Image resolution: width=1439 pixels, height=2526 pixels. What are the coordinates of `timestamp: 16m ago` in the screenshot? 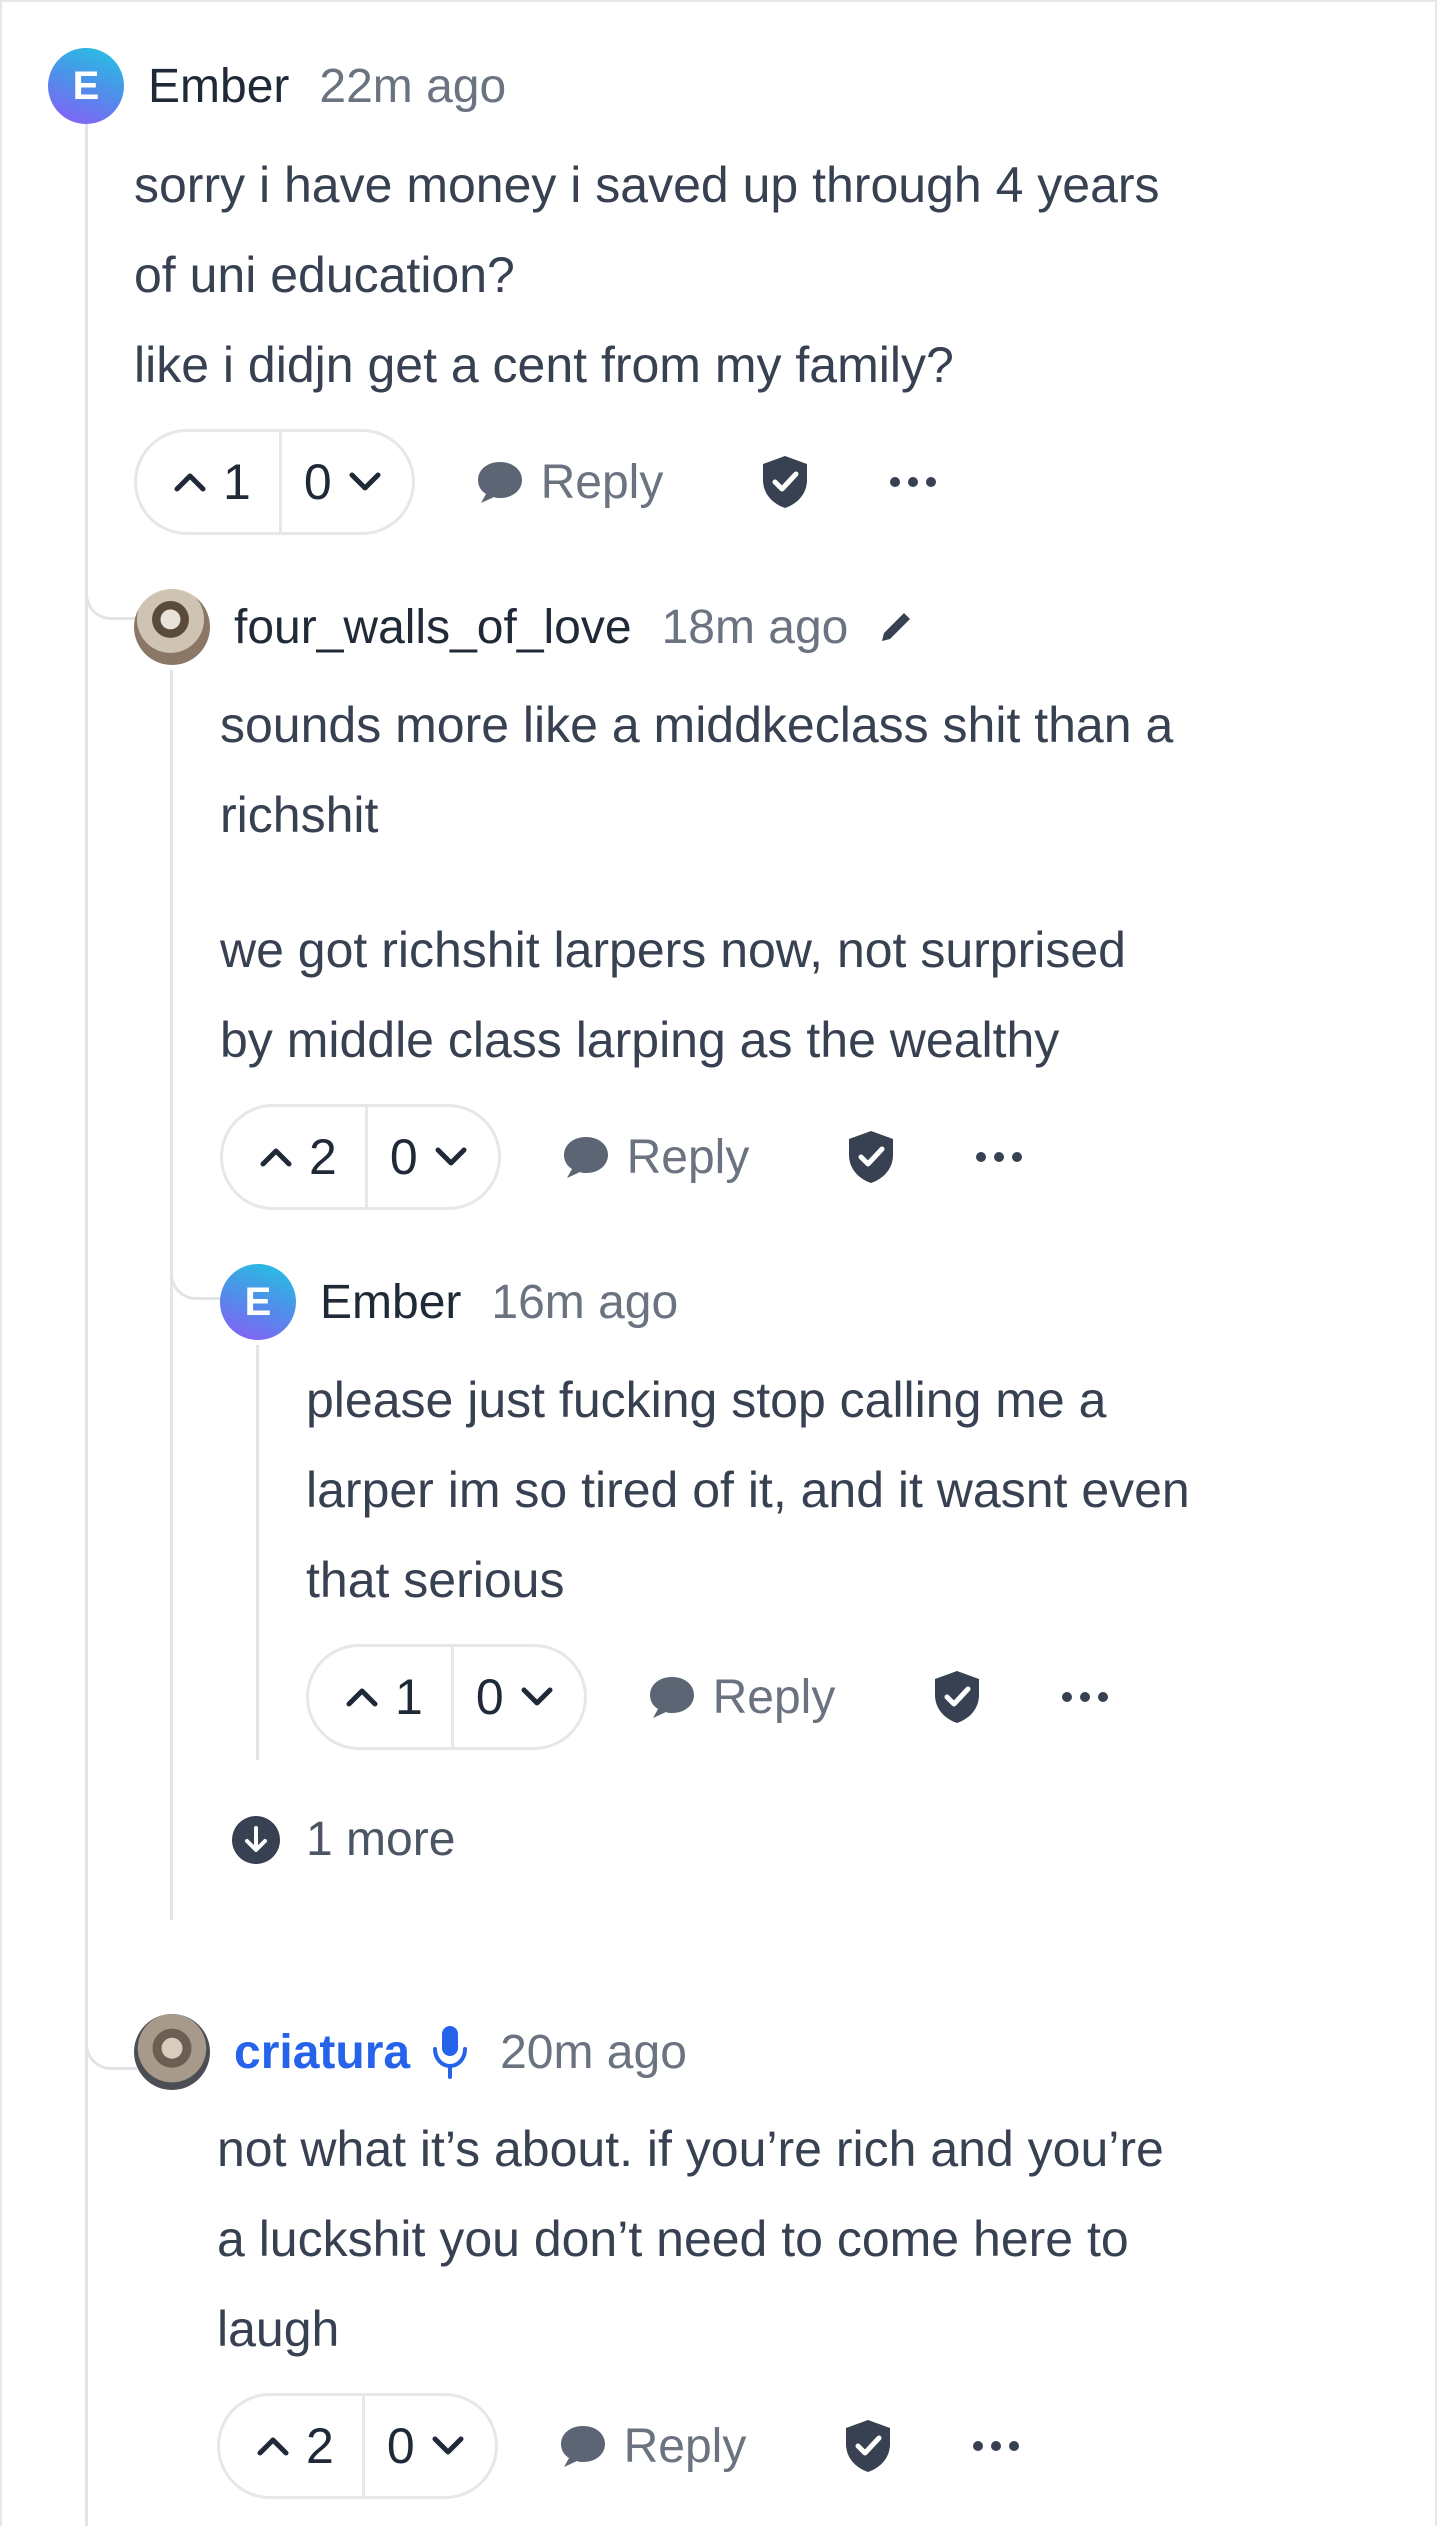 It's located at (584, 1302).